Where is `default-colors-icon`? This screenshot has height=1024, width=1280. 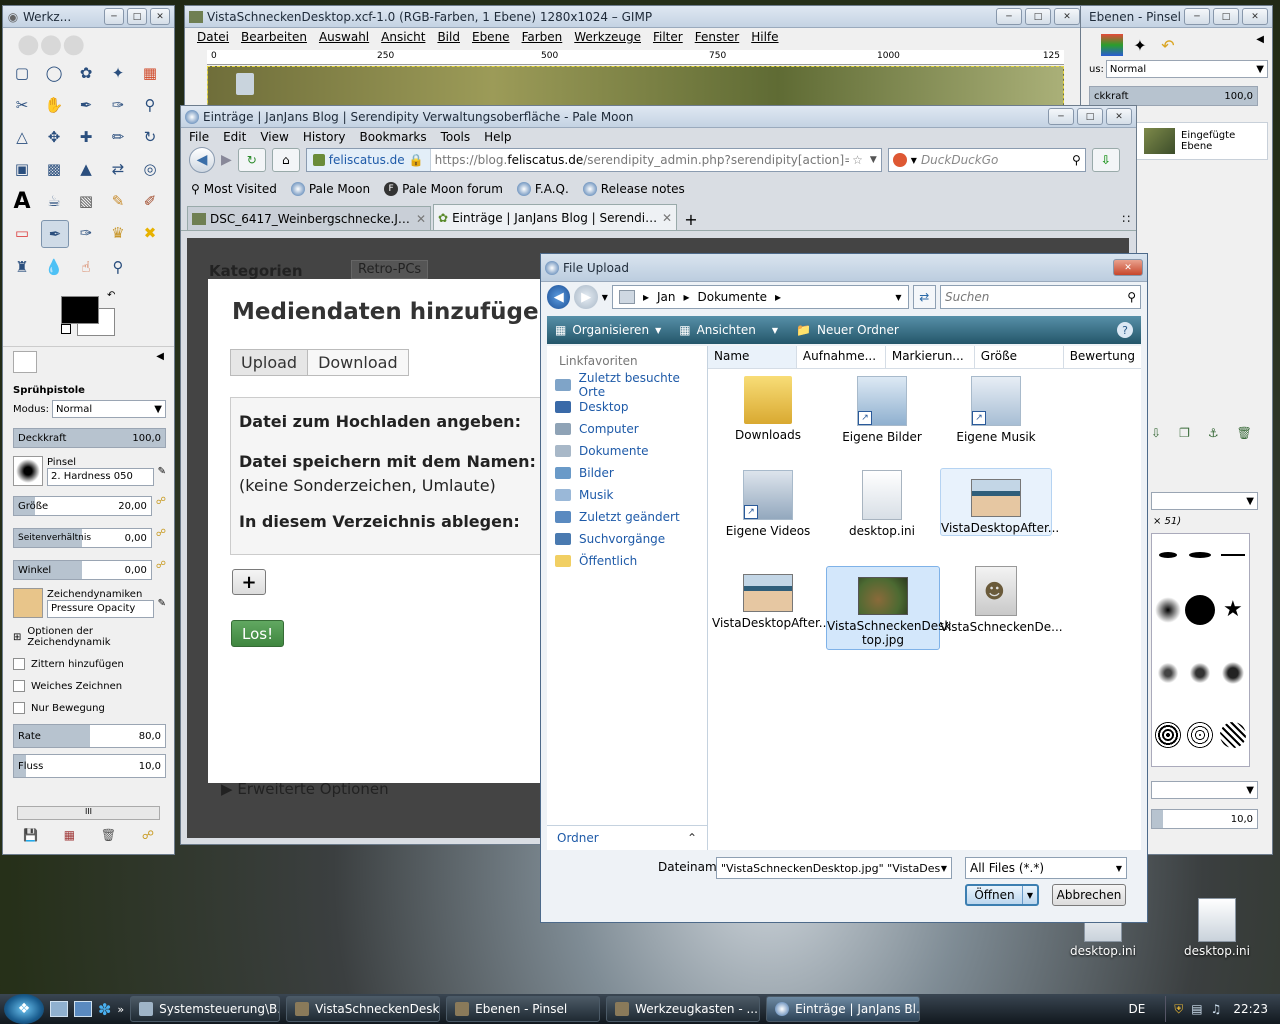
default-colors-icon is located at coordinates (66, 329).